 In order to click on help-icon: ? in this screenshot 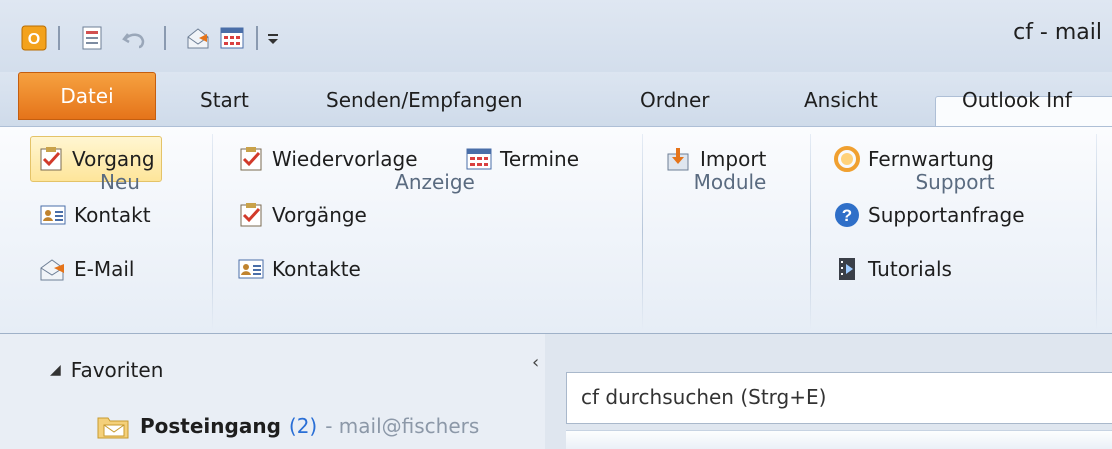, I will do `click(847, 215)`.